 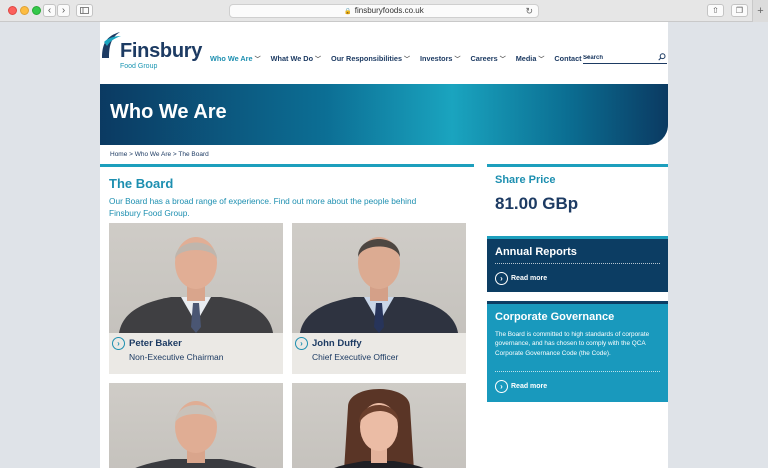 I want to click on search-box, so click(x=625, y=58).